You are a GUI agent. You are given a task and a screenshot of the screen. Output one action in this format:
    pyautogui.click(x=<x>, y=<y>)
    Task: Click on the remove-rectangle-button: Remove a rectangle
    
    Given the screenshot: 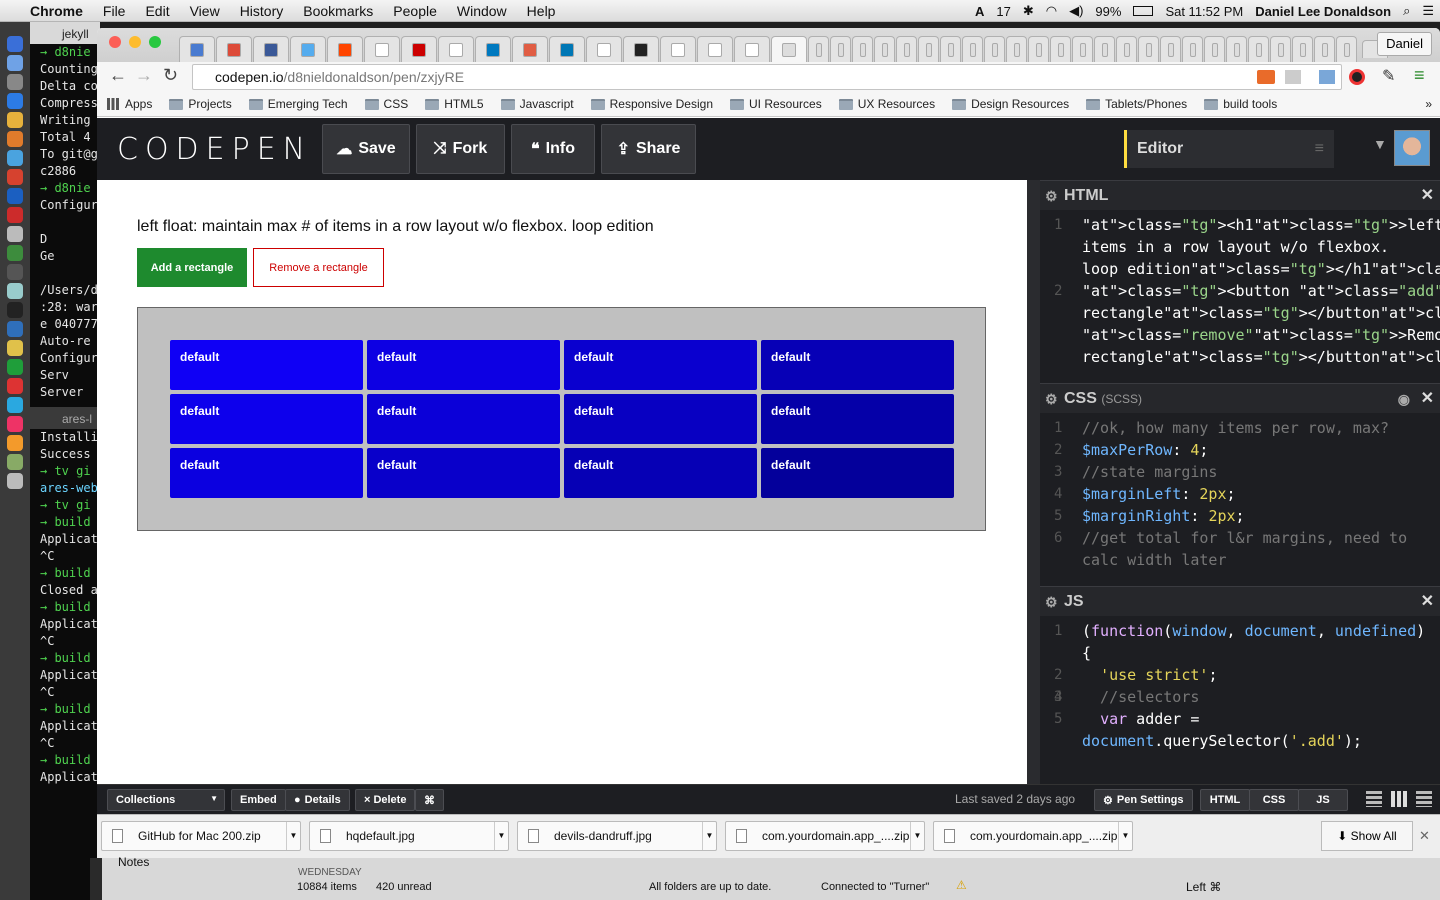 What is the action you would take?
    pyautogui.click(x=318, y=267)
    